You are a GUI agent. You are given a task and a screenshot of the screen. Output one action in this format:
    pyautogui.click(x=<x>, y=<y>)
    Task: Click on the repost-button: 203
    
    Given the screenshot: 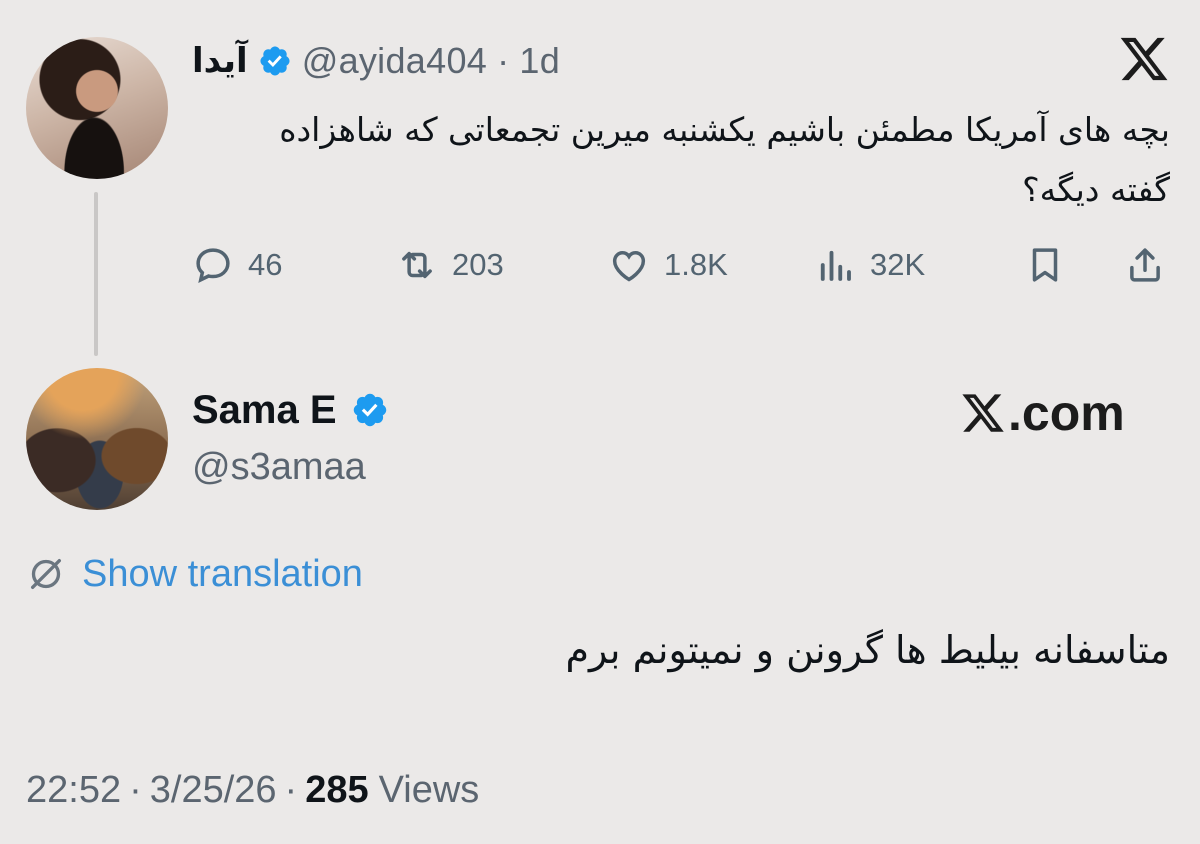 What is the action you would take?
    pyautogui.click(x=450, y=265)
    